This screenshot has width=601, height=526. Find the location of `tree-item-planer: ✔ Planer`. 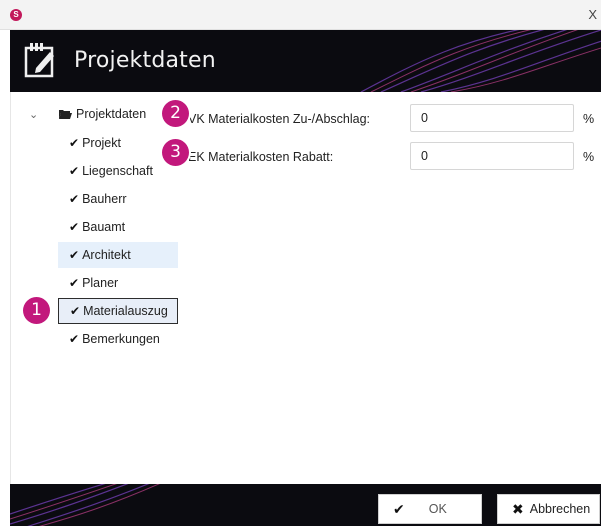

tree-item-planer: ✔ Planer is located at coordinates (118, 283).